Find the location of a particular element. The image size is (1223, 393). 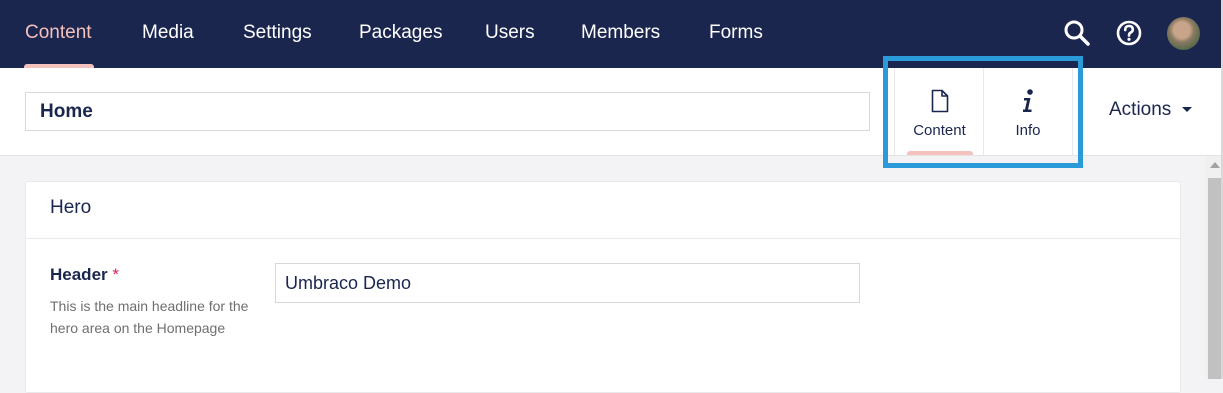

nav-item-packages: Packages is located at coordinates (400, 34).